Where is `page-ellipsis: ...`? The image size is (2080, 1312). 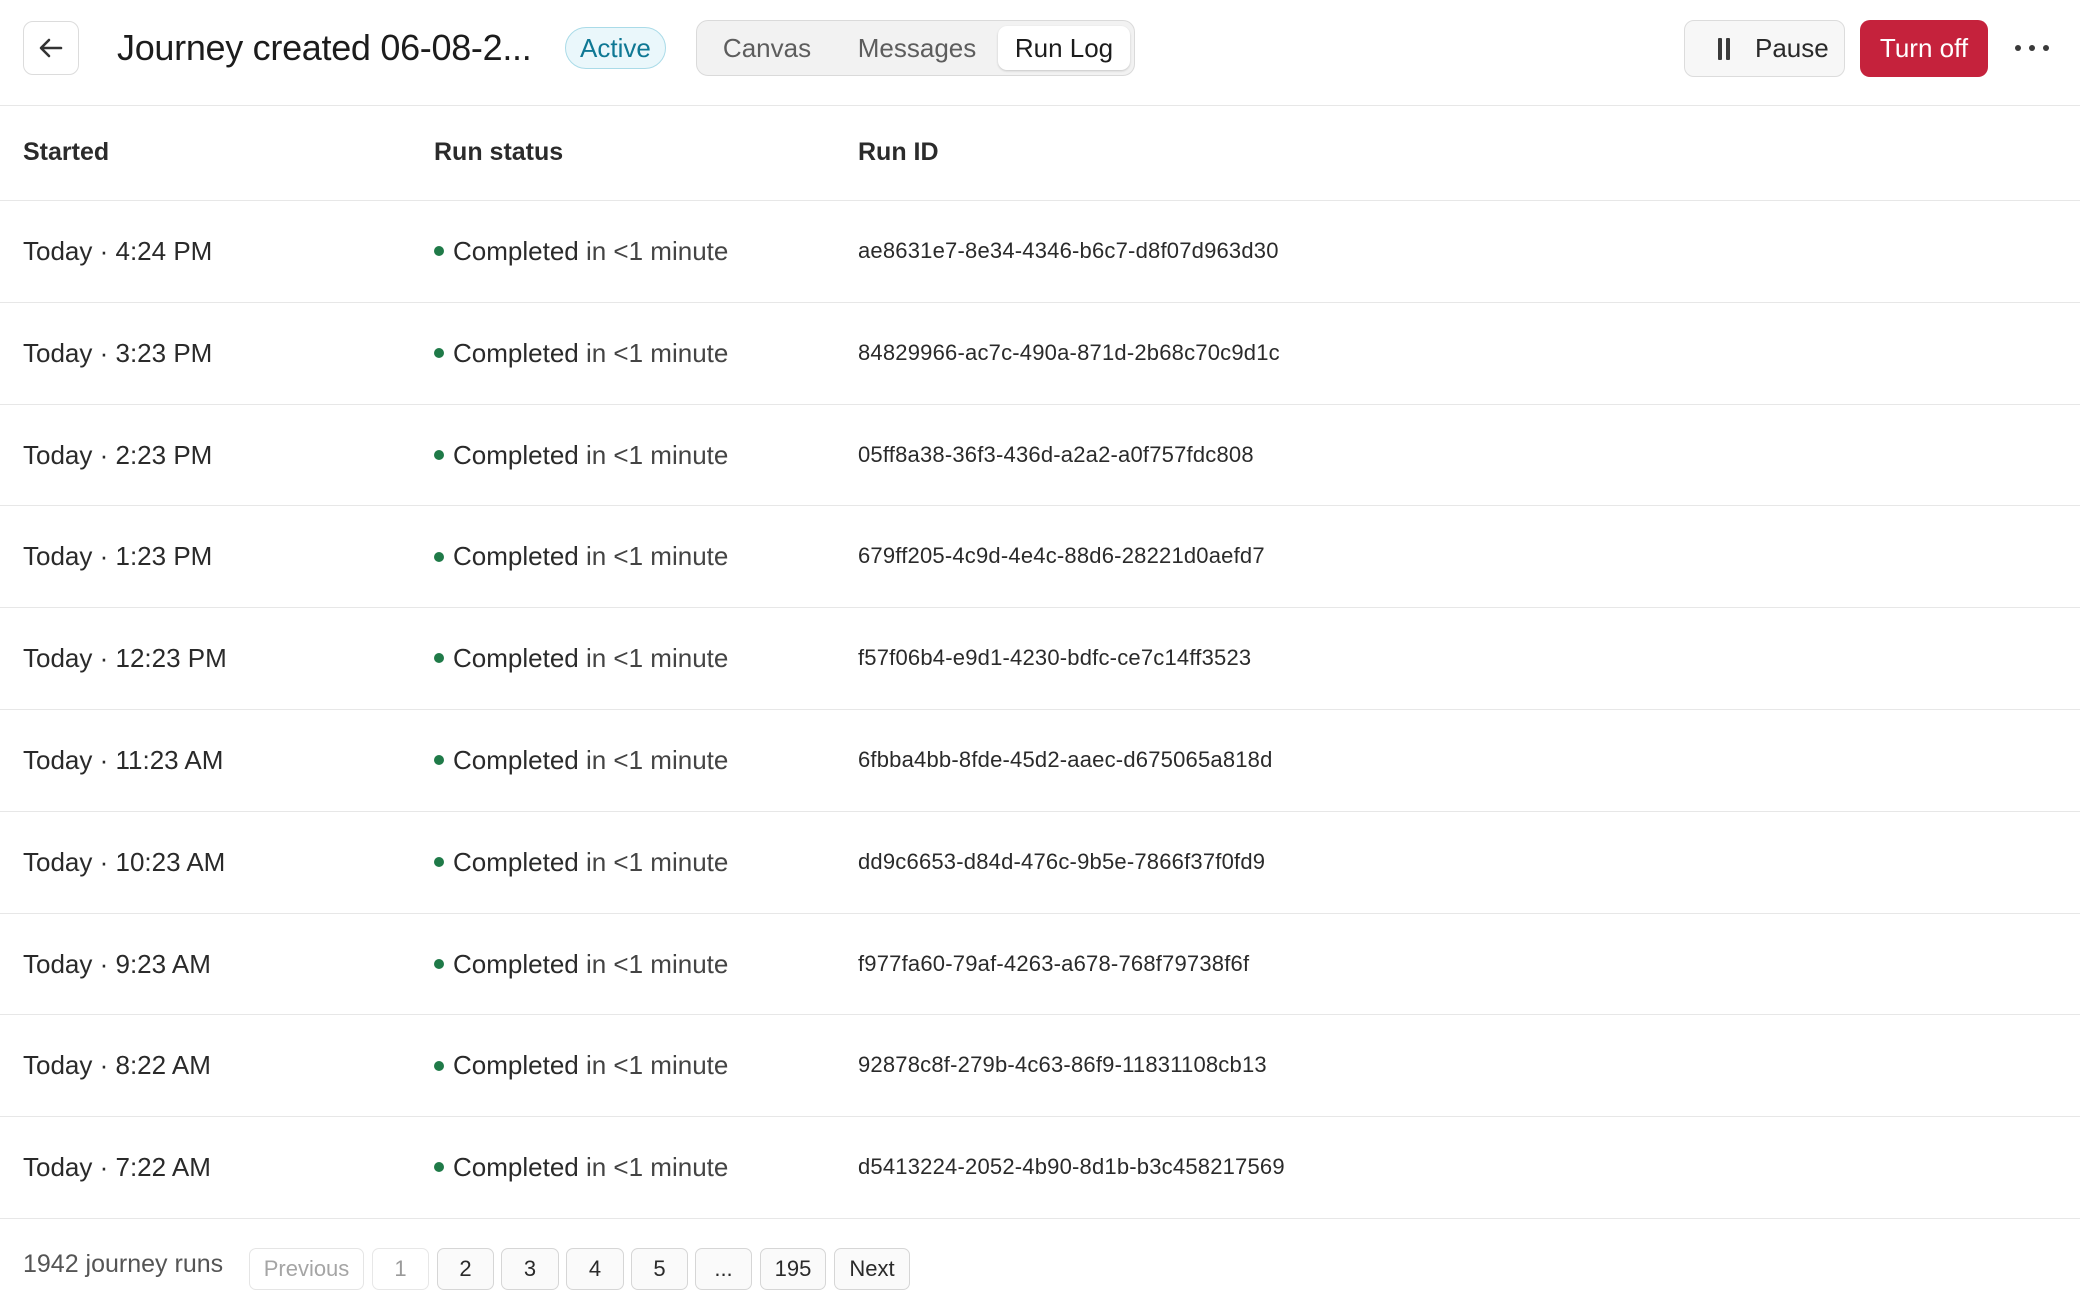 page-ellipsis: ... is located at coordinates (723, 1269).